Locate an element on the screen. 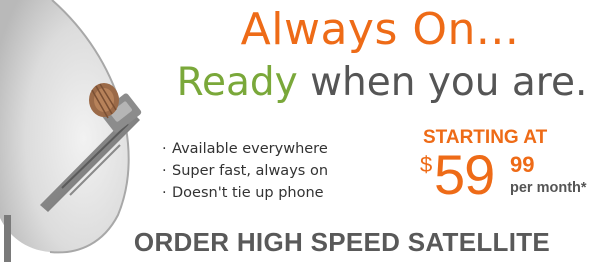  order-cta-link: ORDER HIGH SPEED SATELLITE is located at coordinates (342, 242).